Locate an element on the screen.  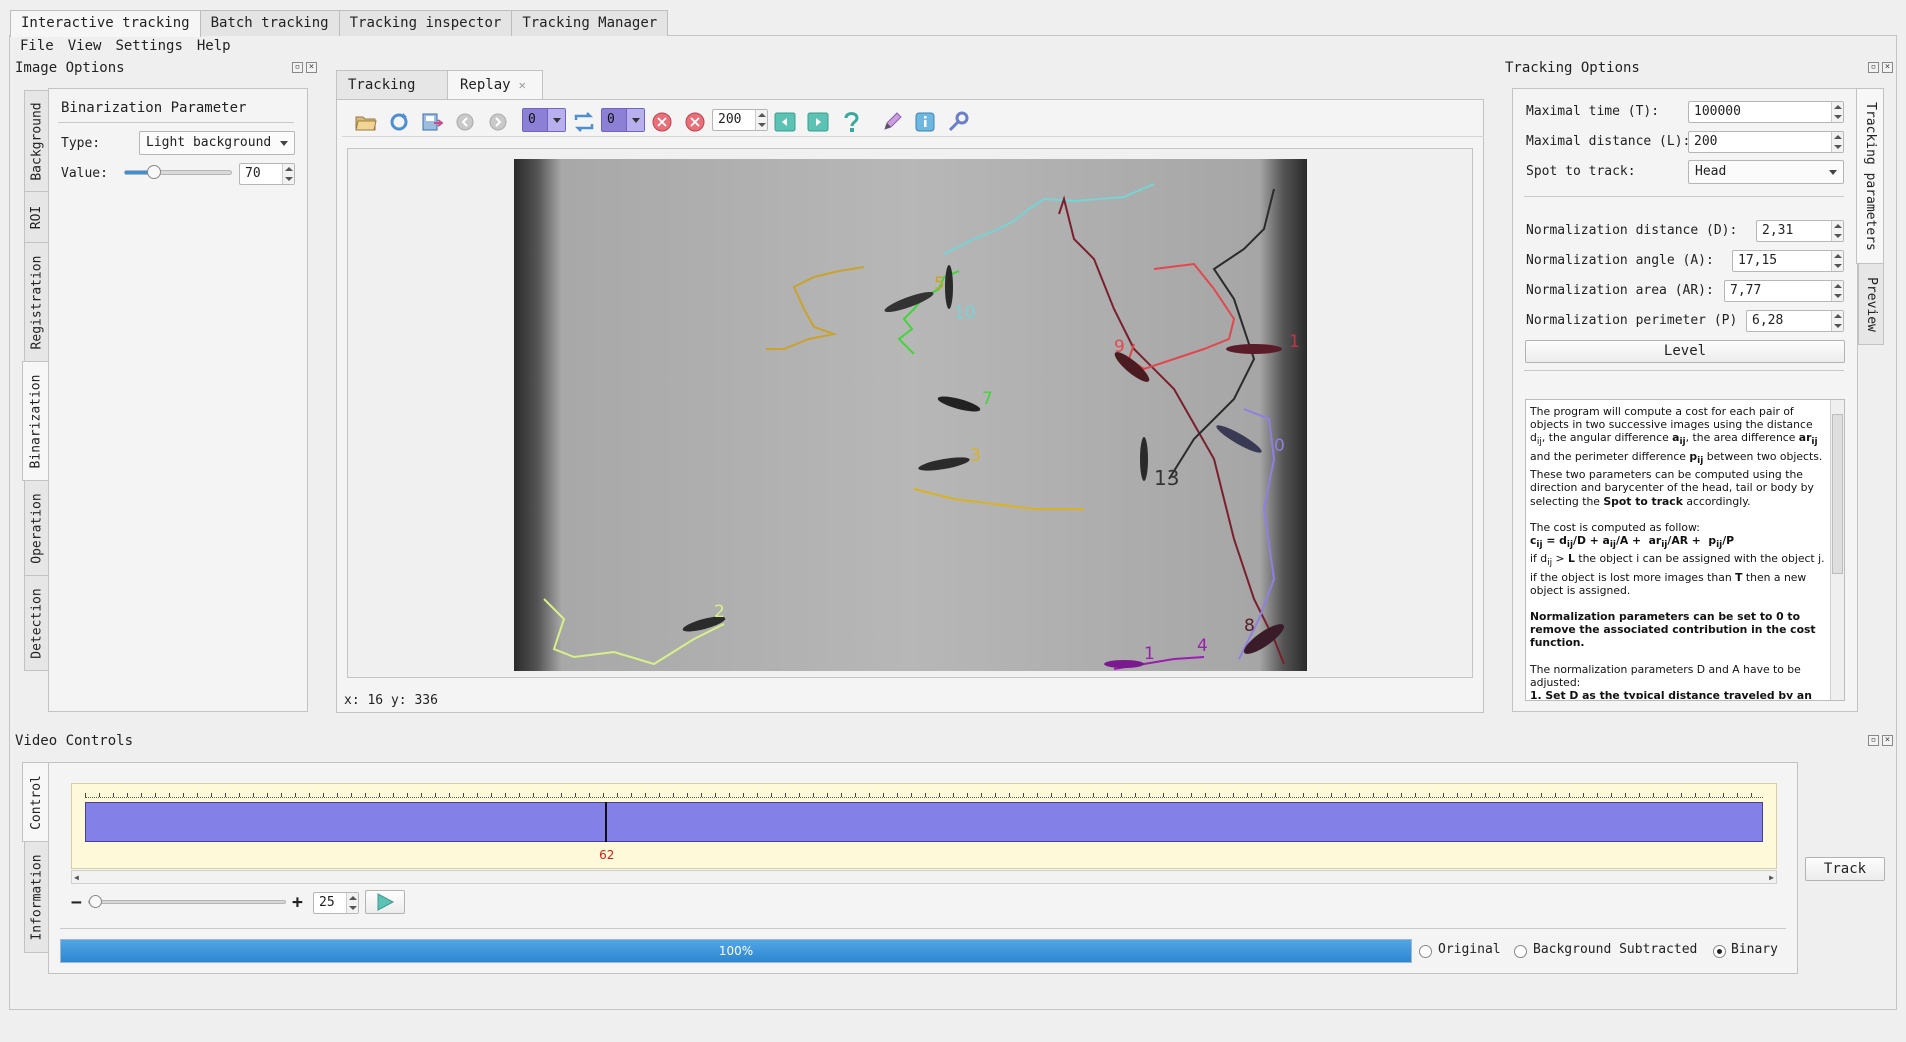
speed-spinbox: 25 is located at coordinates (336, 903).